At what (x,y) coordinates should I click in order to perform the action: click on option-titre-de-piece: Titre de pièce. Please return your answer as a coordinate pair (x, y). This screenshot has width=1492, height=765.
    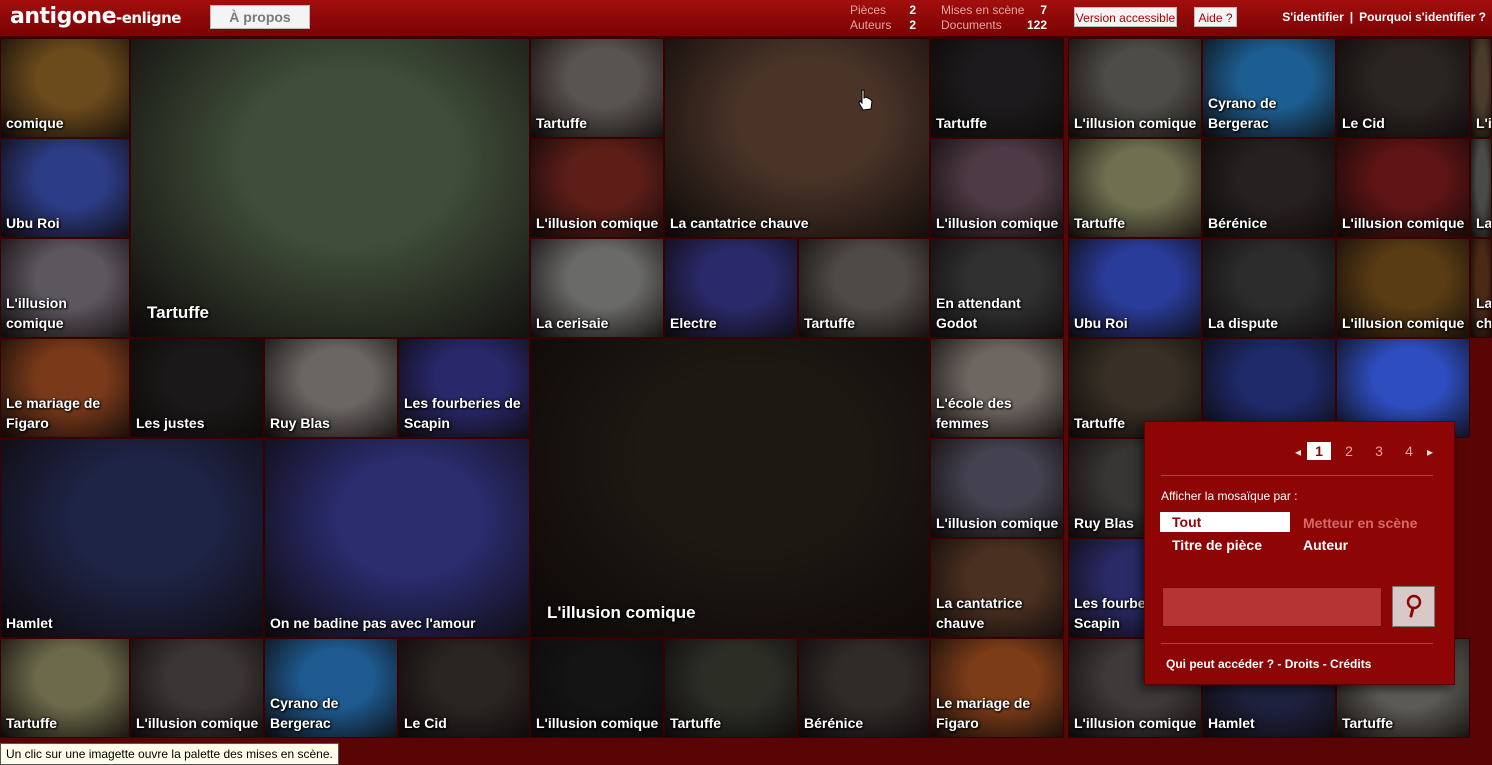
    Looking at the image, I should click on (1217, 545).